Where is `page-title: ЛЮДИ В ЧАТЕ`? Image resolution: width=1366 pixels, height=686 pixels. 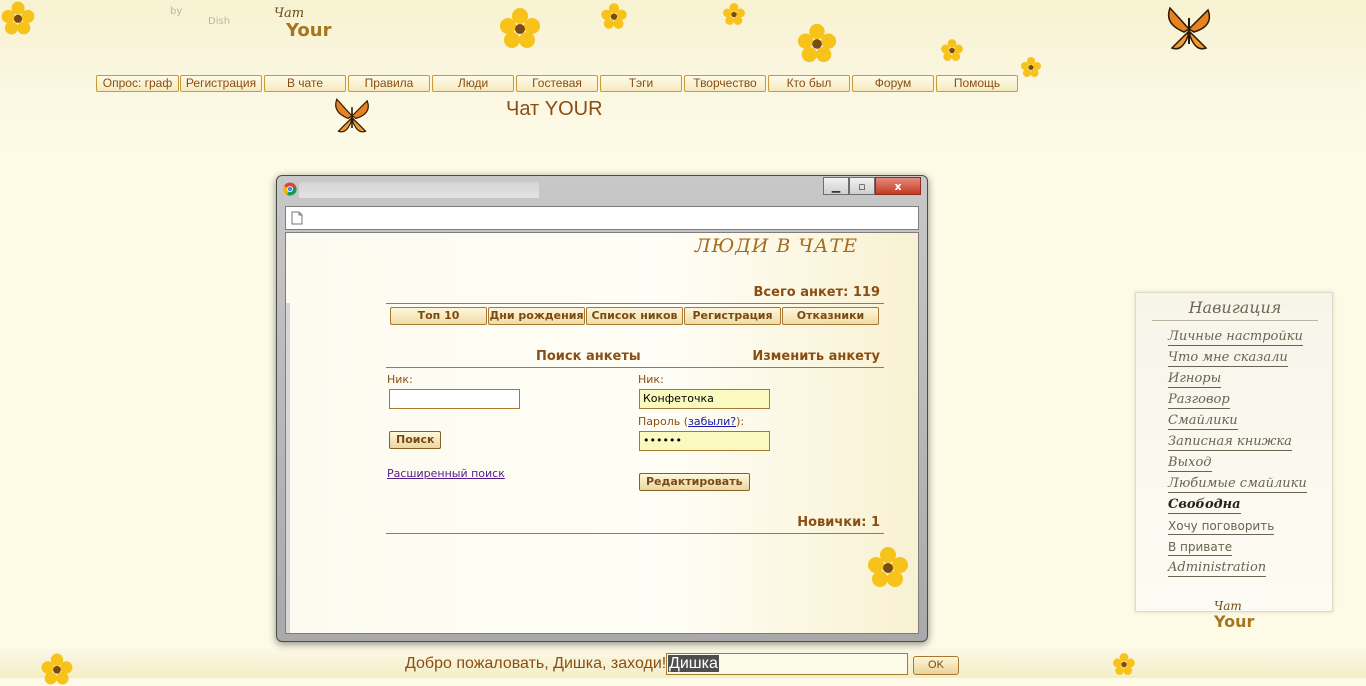 page-title: ЛЮДИ В ЧАТЕ is located at coordinates (776, 246).